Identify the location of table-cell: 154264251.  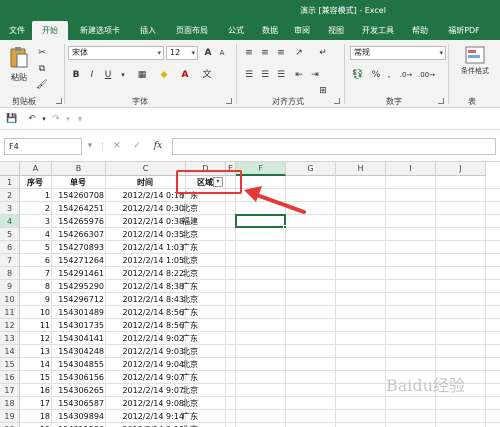
(78, 208).